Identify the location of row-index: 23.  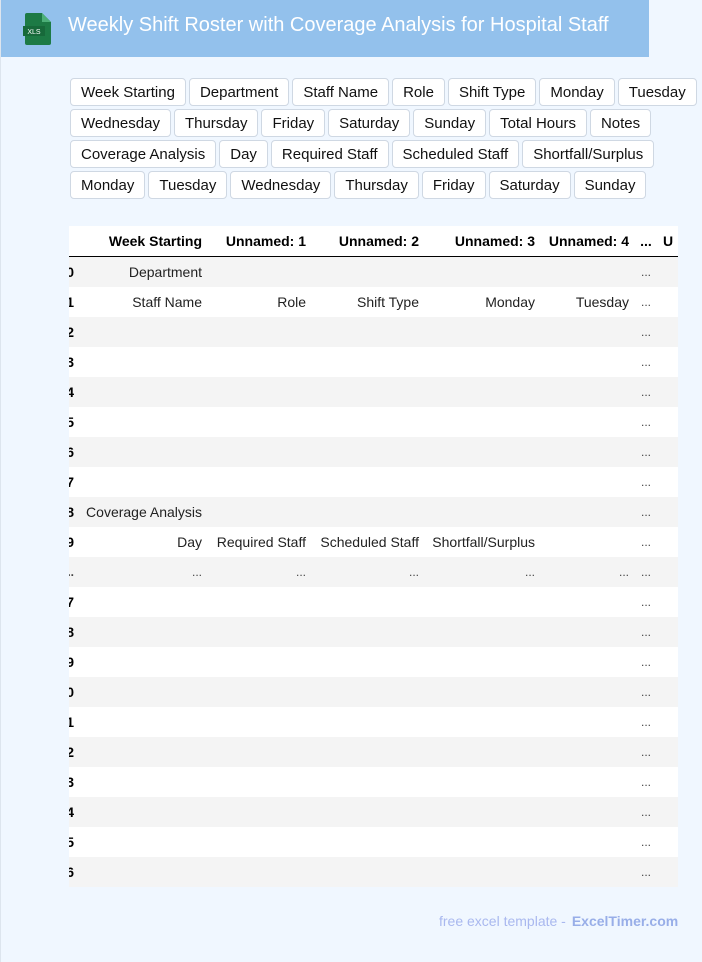
(72, 782).